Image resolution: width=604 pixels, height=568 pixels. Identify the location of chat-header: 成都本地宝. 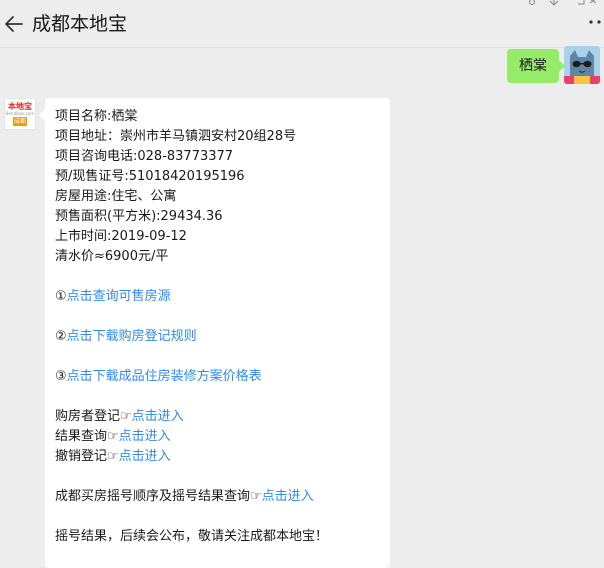
(302, 24).